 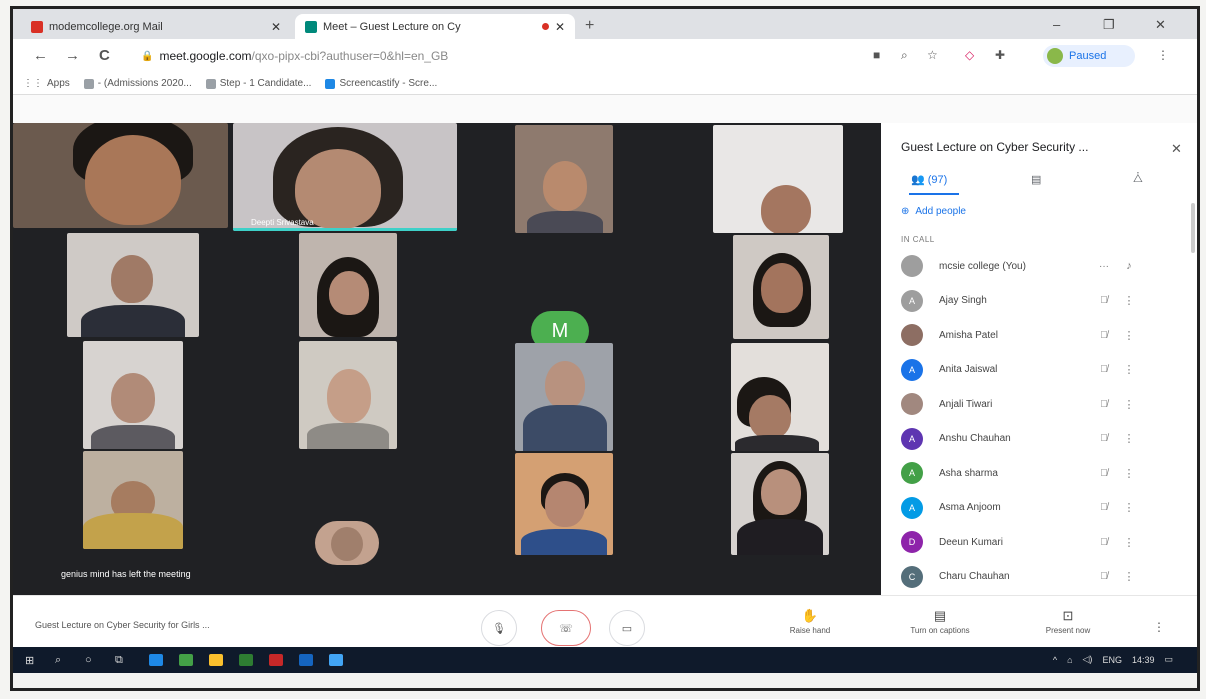 I want to click on apps-grid-icon: ⋮⋮, so click(x=33, y=83).